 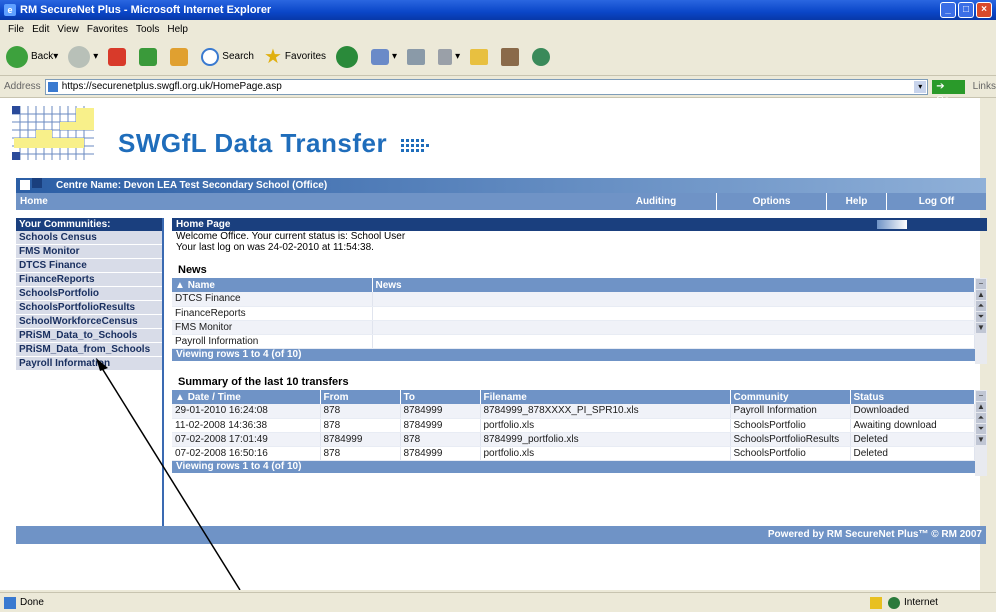 I want to click on refresh-button, so click(x=149, y=56).